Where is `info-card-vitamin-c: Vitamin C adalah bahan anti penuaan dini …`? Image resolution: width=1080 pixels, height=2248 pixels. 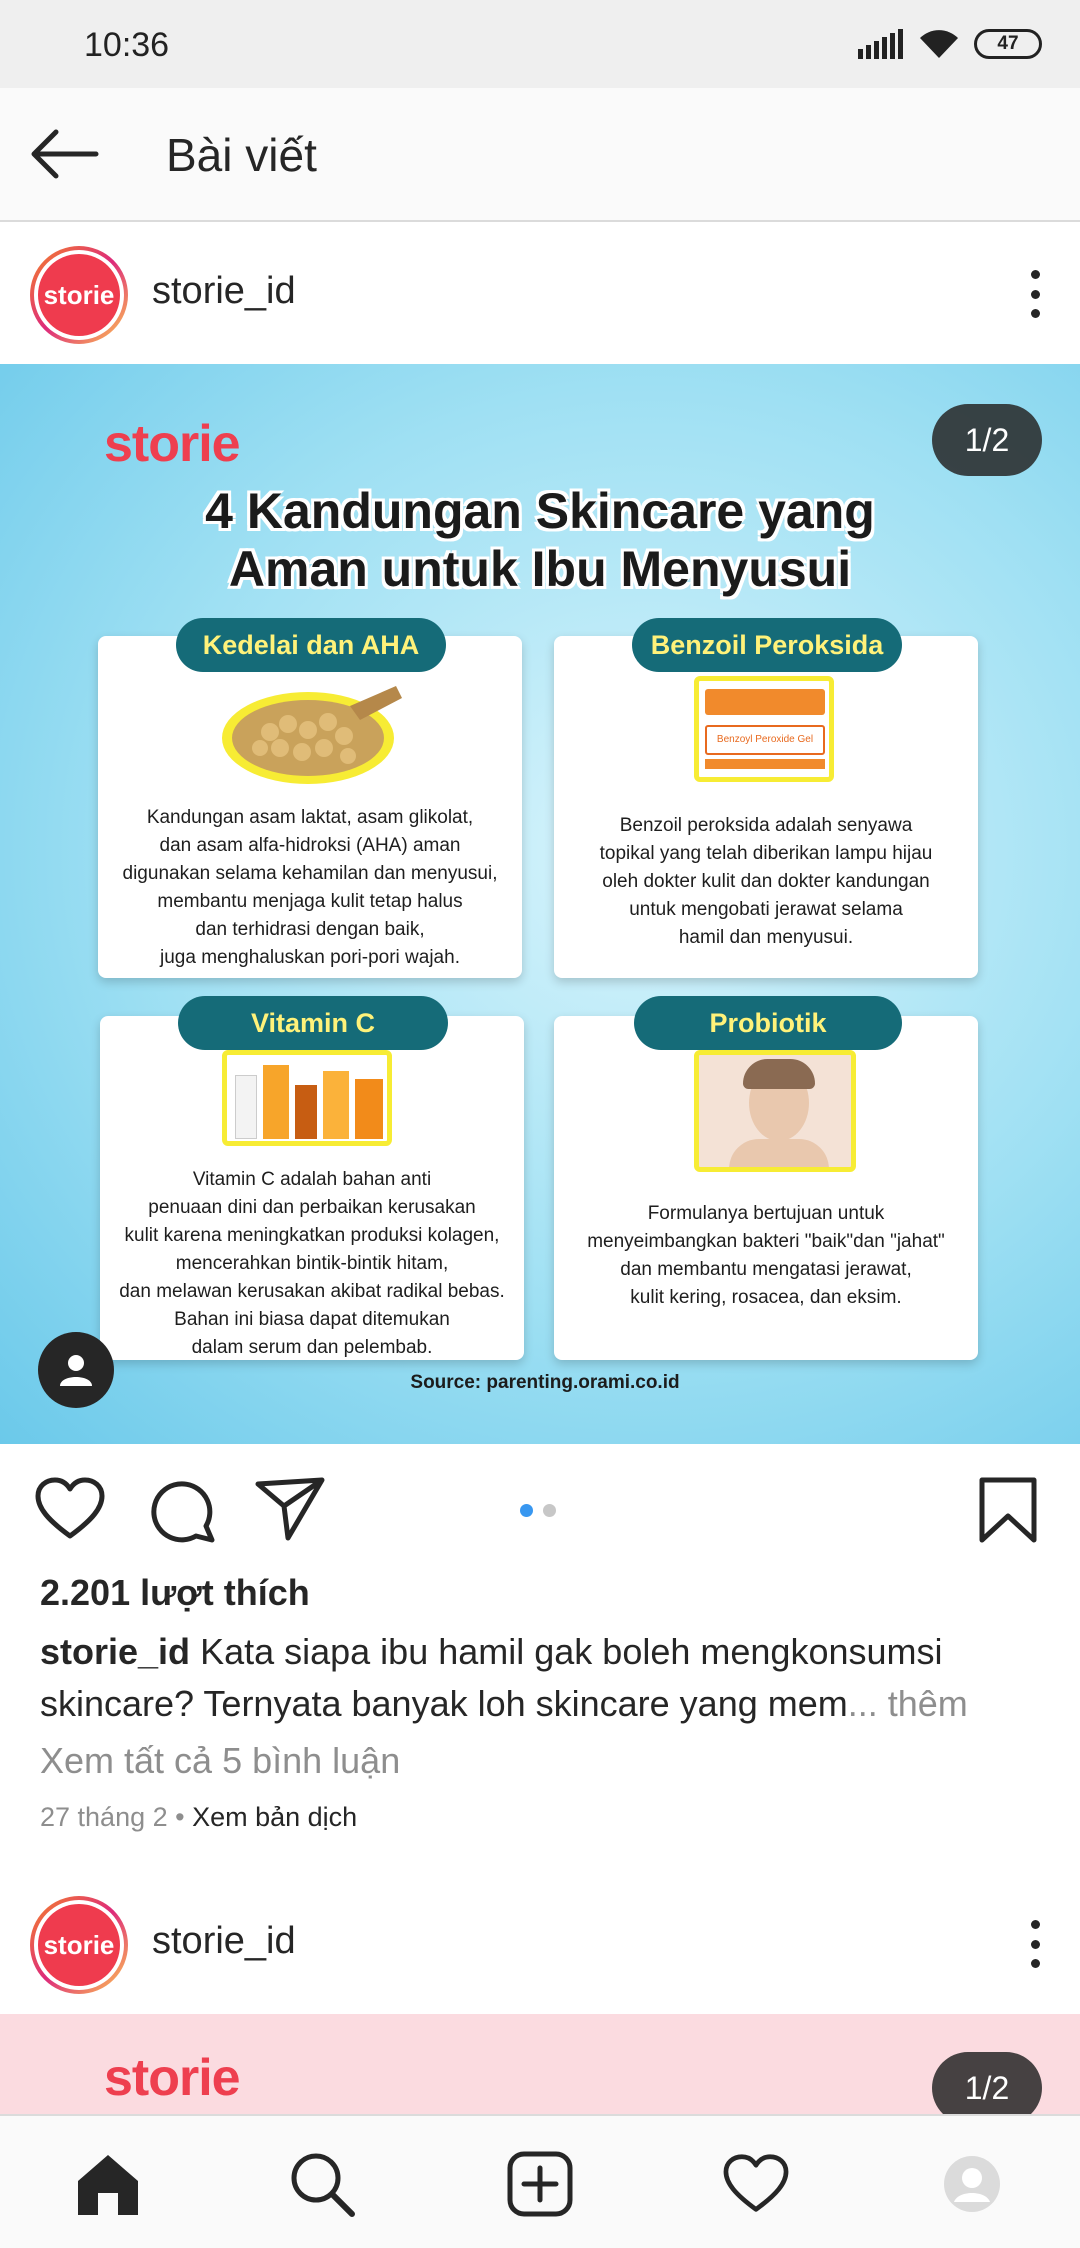 info-card-vitamin-c: Vitamin C adalah bahan anti penuaan dini … is located at coordinates (312, 1188).